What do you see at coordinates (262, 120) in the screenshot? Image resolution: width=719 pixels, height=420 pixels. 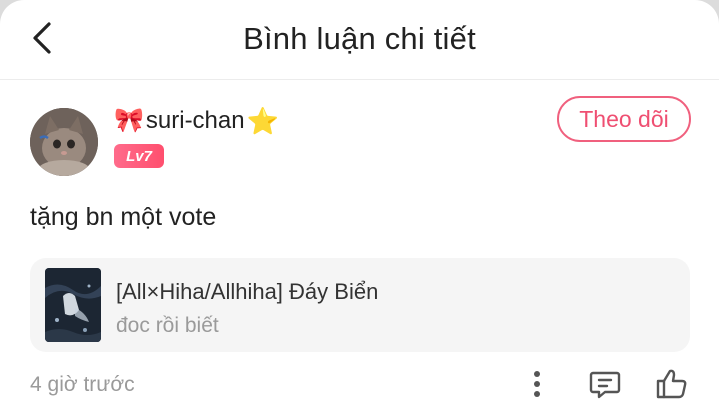 I see `star-icon: ⭐` at bounding box center [262, 120].